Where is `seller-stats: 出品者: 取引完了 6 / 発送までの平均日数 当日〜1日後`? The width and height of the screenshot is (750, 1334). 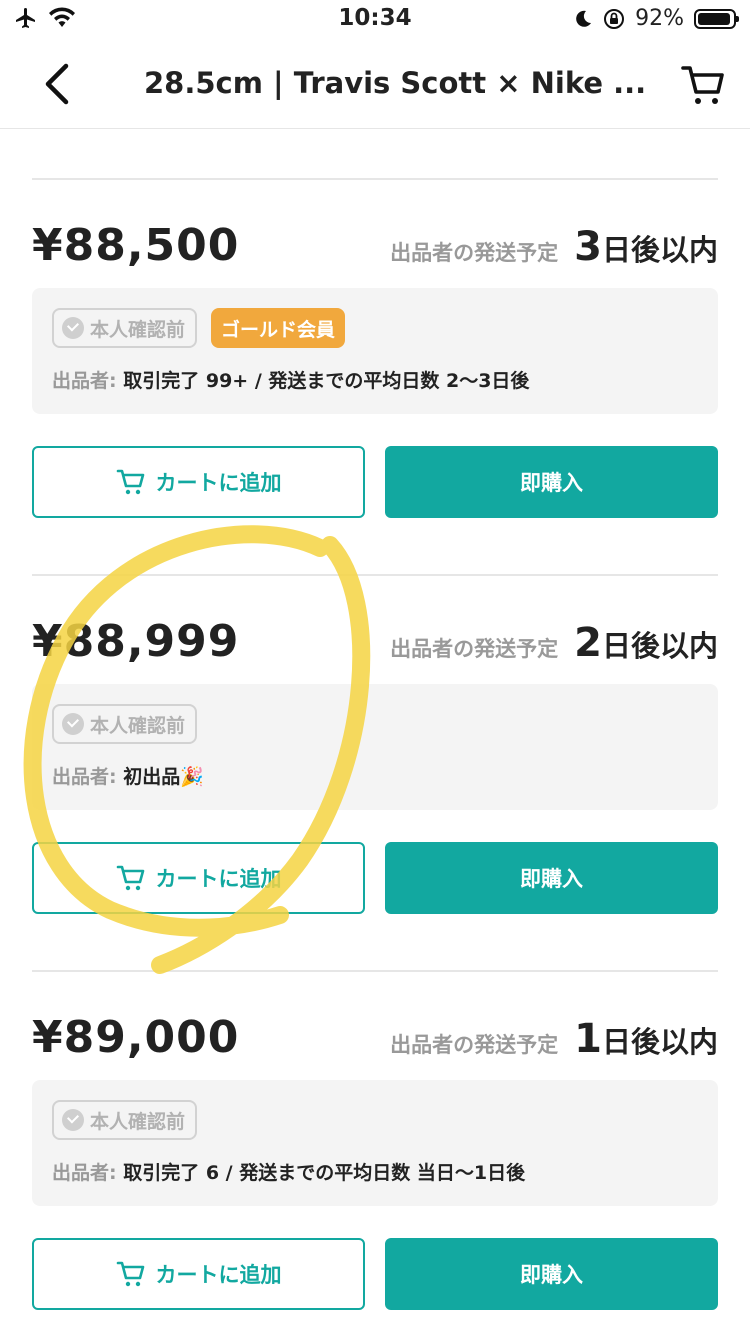 seller-stats: 出品者: 取引完了 6 / 発送までの平均日数 当日〜1日後 is located at coordinates (288, 1171).